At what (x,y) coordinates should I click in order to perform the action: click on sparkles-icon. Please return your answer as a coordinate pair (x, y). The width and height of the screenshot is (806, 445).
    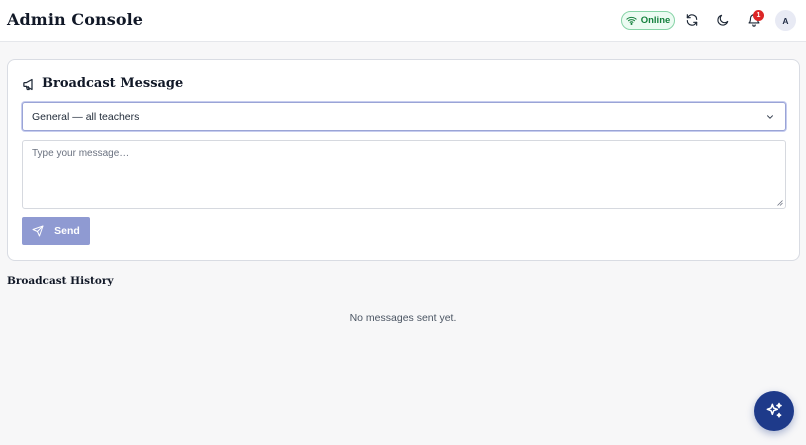
    Looking at the image, I should click on (774, 410).